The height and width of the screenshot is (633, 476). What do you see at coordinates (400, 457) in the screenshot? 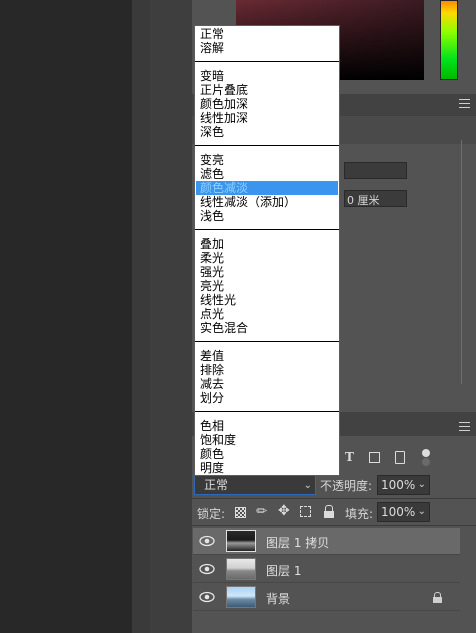
I see `smart-object-filter-icon` at bounding box center [400, 457].